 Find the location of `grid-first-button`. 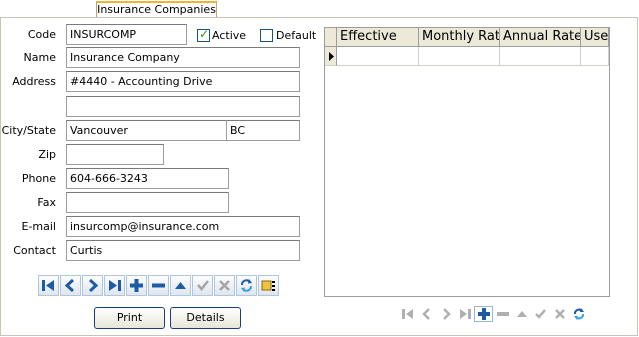

grid-first-button is located at coordinates (407, 314).